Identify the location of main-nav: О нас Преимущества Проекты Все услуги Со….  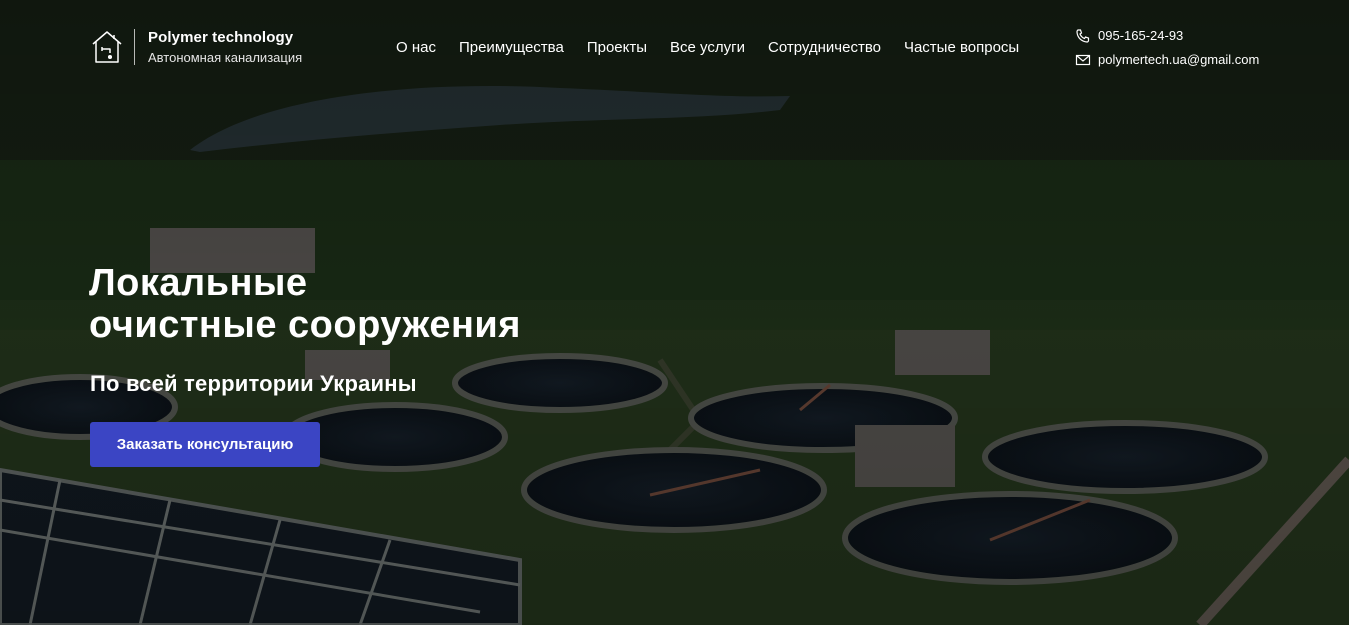
(707, 48).